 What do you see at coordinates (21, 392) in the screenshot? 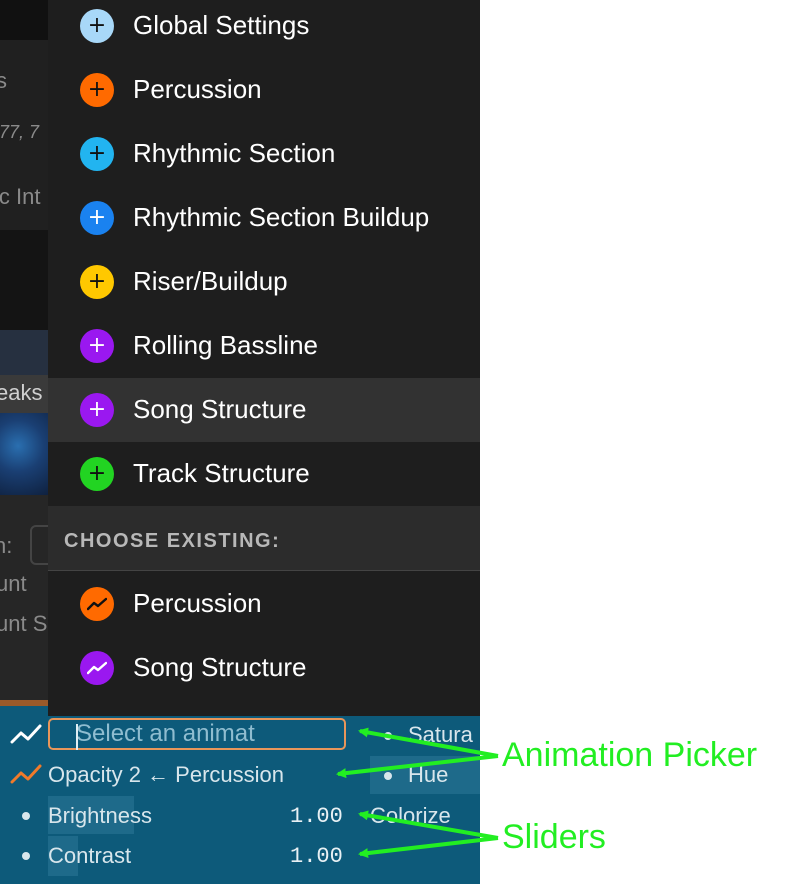
I see `bg-text-fragment: eaks` at bounding box center [21, 392].